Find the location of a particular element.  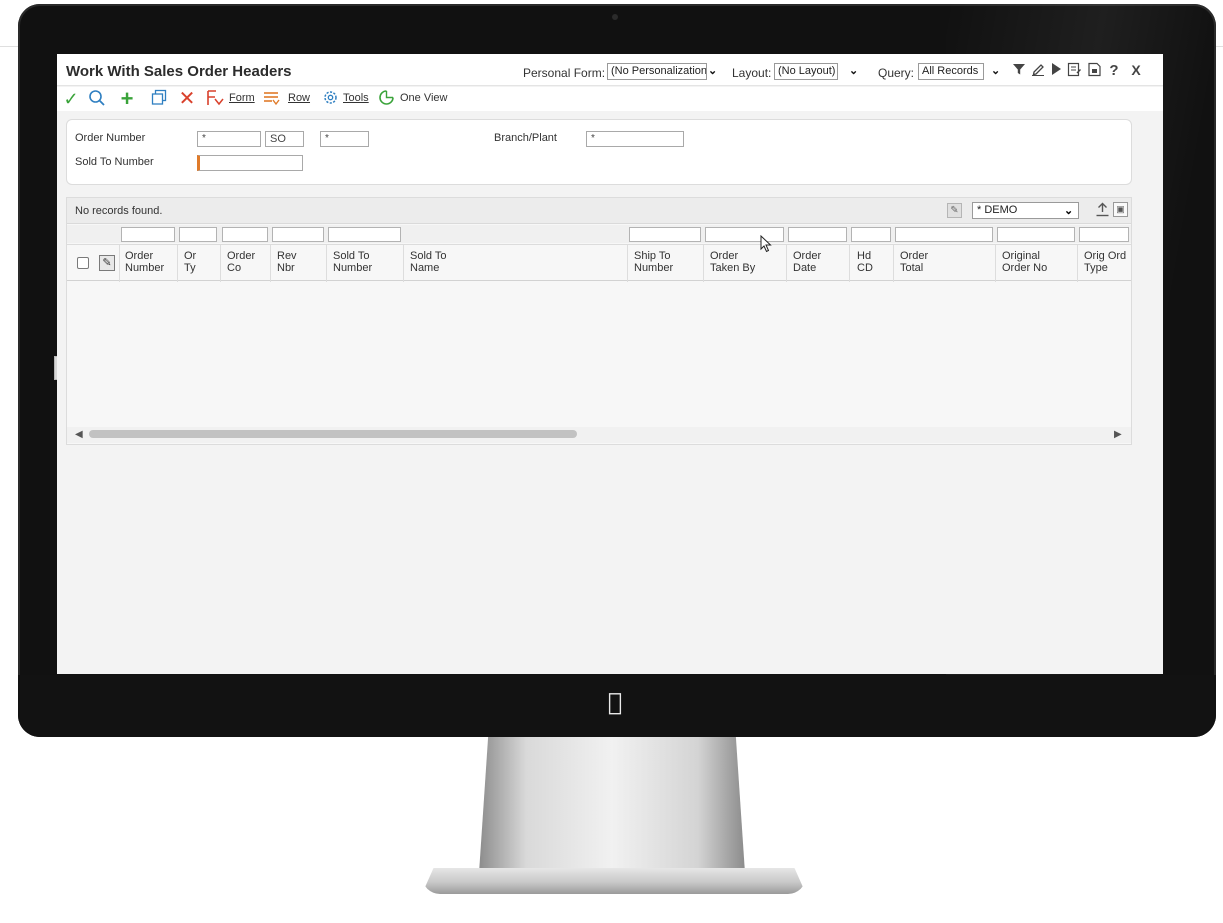

column-header: Order Taken By is located at coordinates (732, 262).